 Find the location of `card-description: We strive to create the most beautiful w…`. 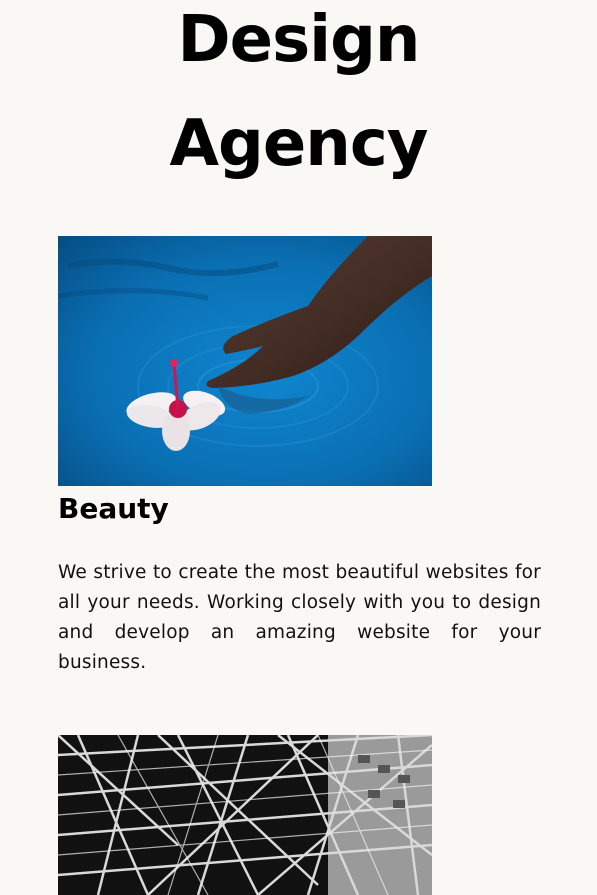

card-description: We strive to create the most beautiful w… is located at coordinates (299, 617).